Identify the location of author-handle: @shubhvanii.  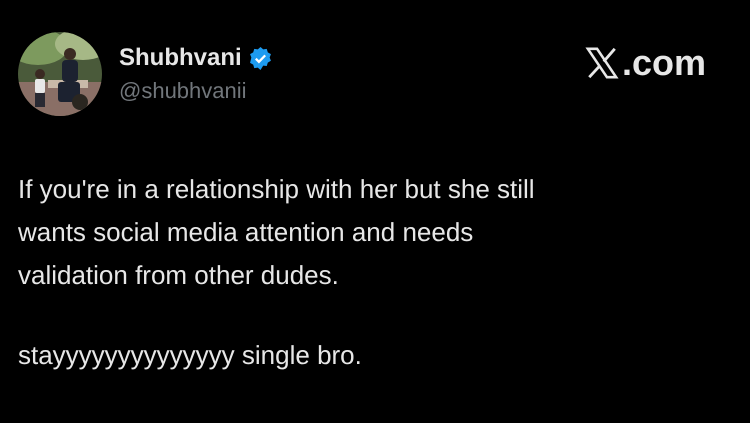
(183, 91).